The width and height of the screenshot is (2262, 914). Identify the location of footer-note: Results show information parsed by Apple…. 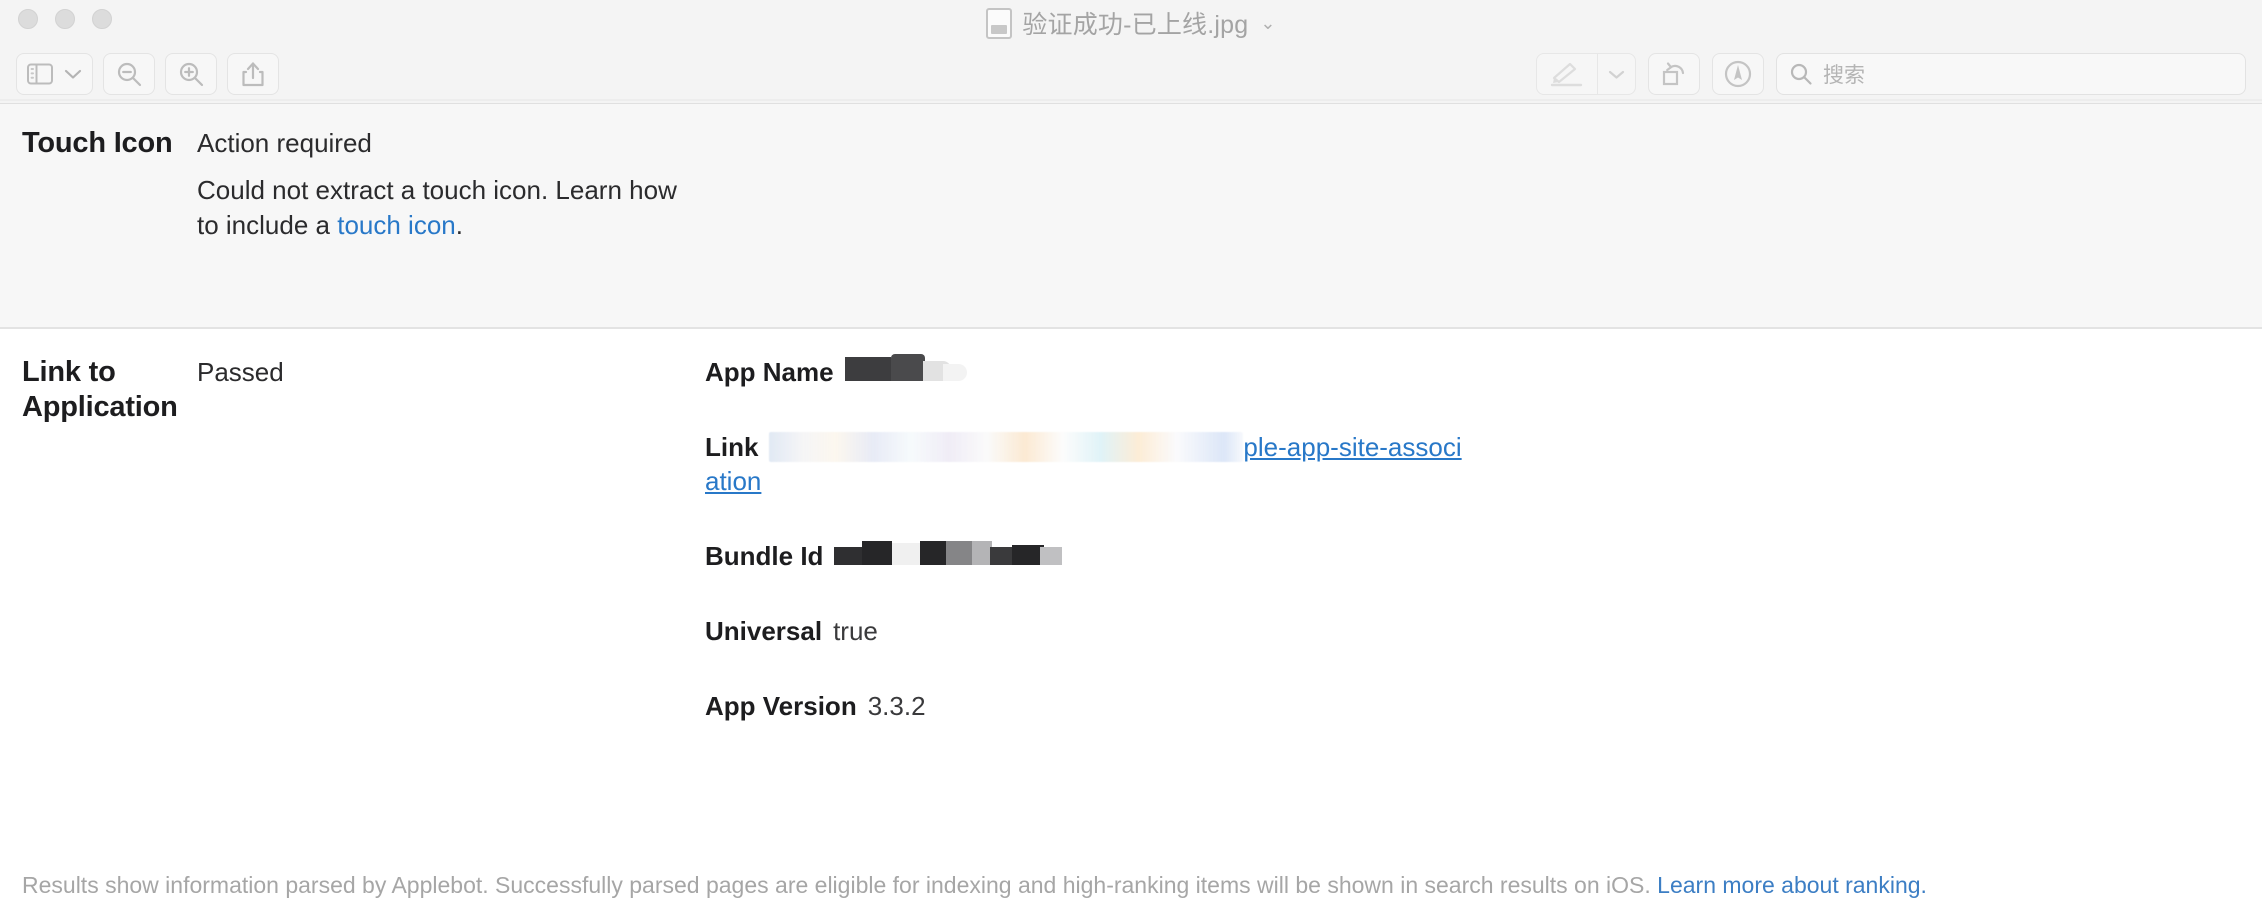
(1131, 886).